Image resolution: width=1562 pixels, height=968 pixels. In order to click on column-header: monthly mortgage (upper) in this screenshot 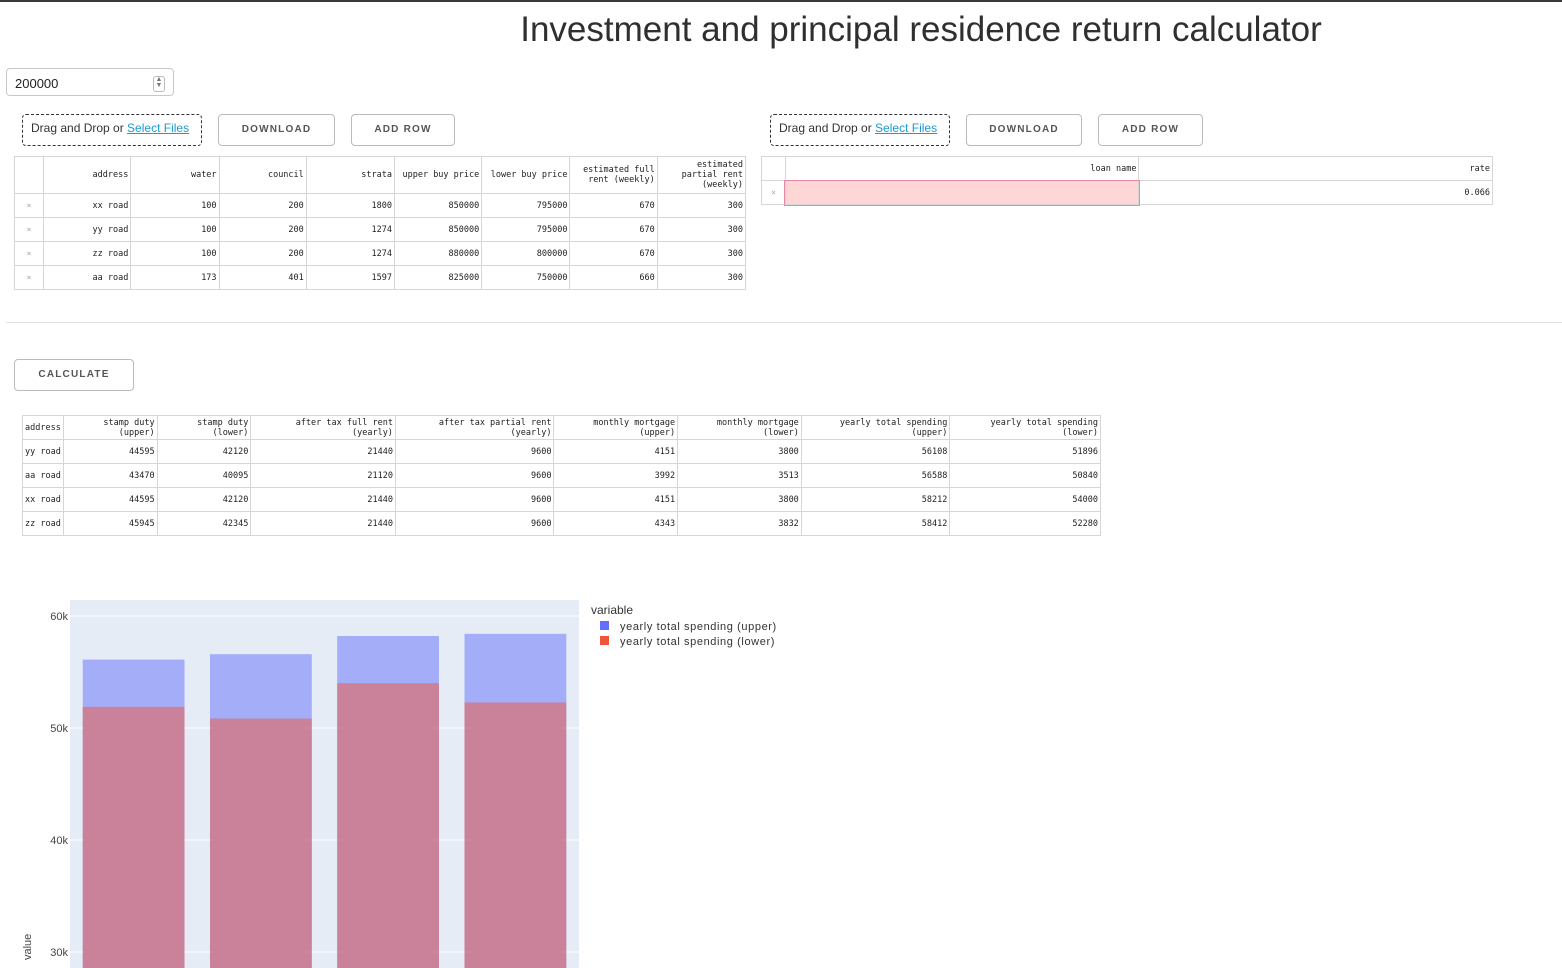, I will do `click(616, 427)`.